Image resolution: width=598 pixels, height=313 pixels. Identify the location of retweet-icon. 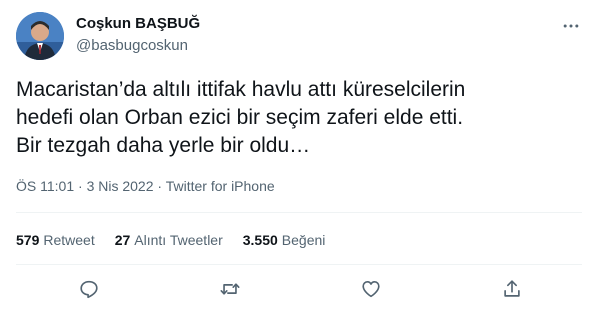
(230, 289).